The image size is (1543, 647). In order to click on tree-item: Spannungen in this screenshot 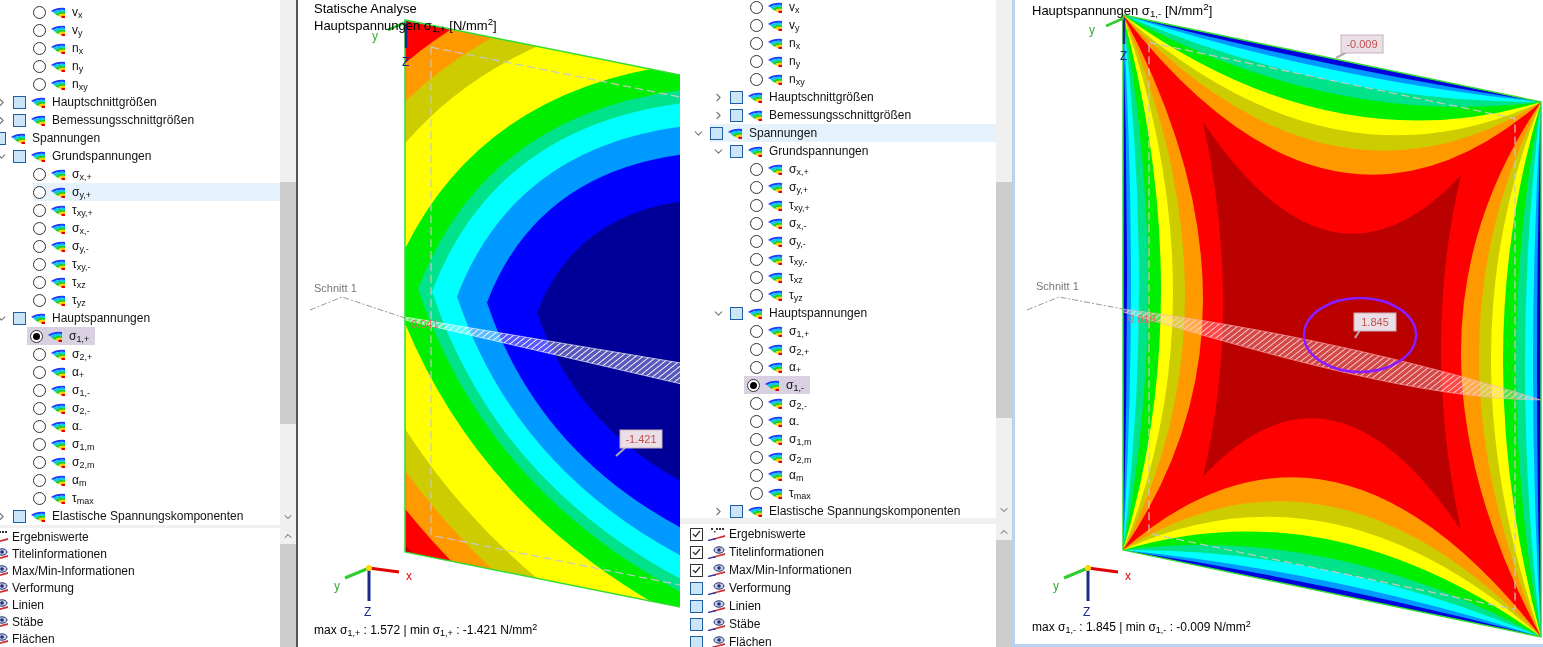, I will do `click(853, 133)`.